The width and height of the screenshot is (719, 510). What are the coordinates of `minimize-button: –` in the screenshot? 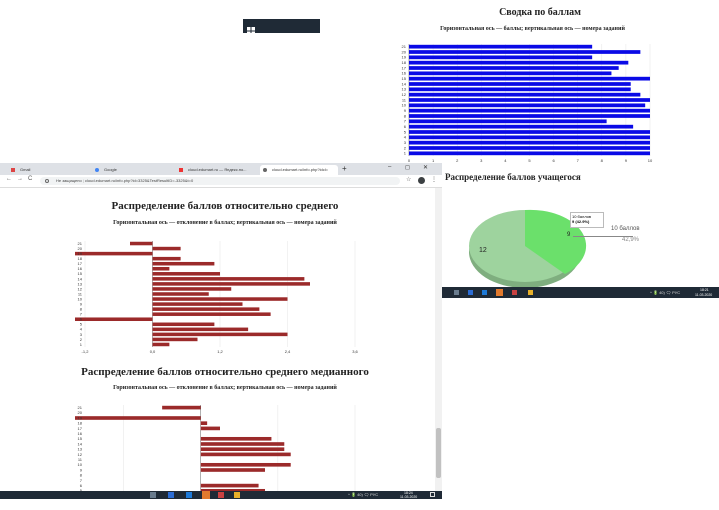 It's located at (389, 167).